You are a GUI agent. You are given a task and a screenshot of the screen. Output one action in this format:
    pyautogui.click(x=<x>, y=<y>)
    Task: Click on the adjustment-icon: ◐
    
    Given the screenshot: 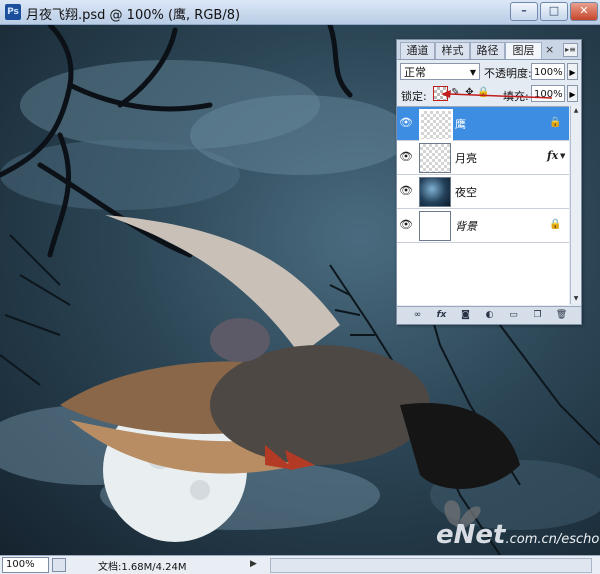 What is the action you would take?
    pyautogui.click(x=489, y=315)
    